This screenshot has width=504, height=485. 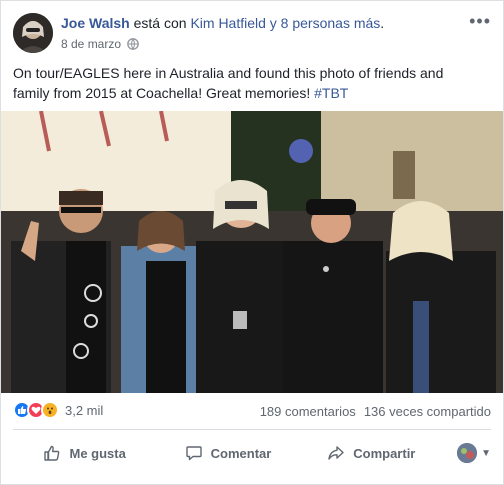 I want to click on reaction-count: 3,2 mil, so click(x=84, y=410).